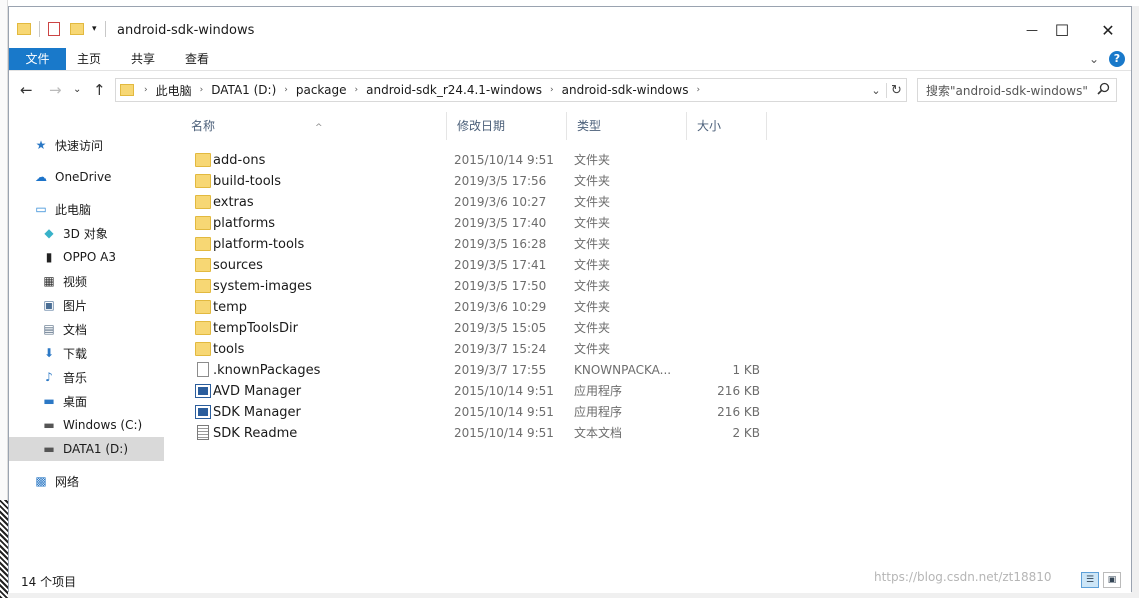  What do you see at coordinates (54, 29) in the screenshot?
I see `properties-icon` at bounding box center [54, 29].